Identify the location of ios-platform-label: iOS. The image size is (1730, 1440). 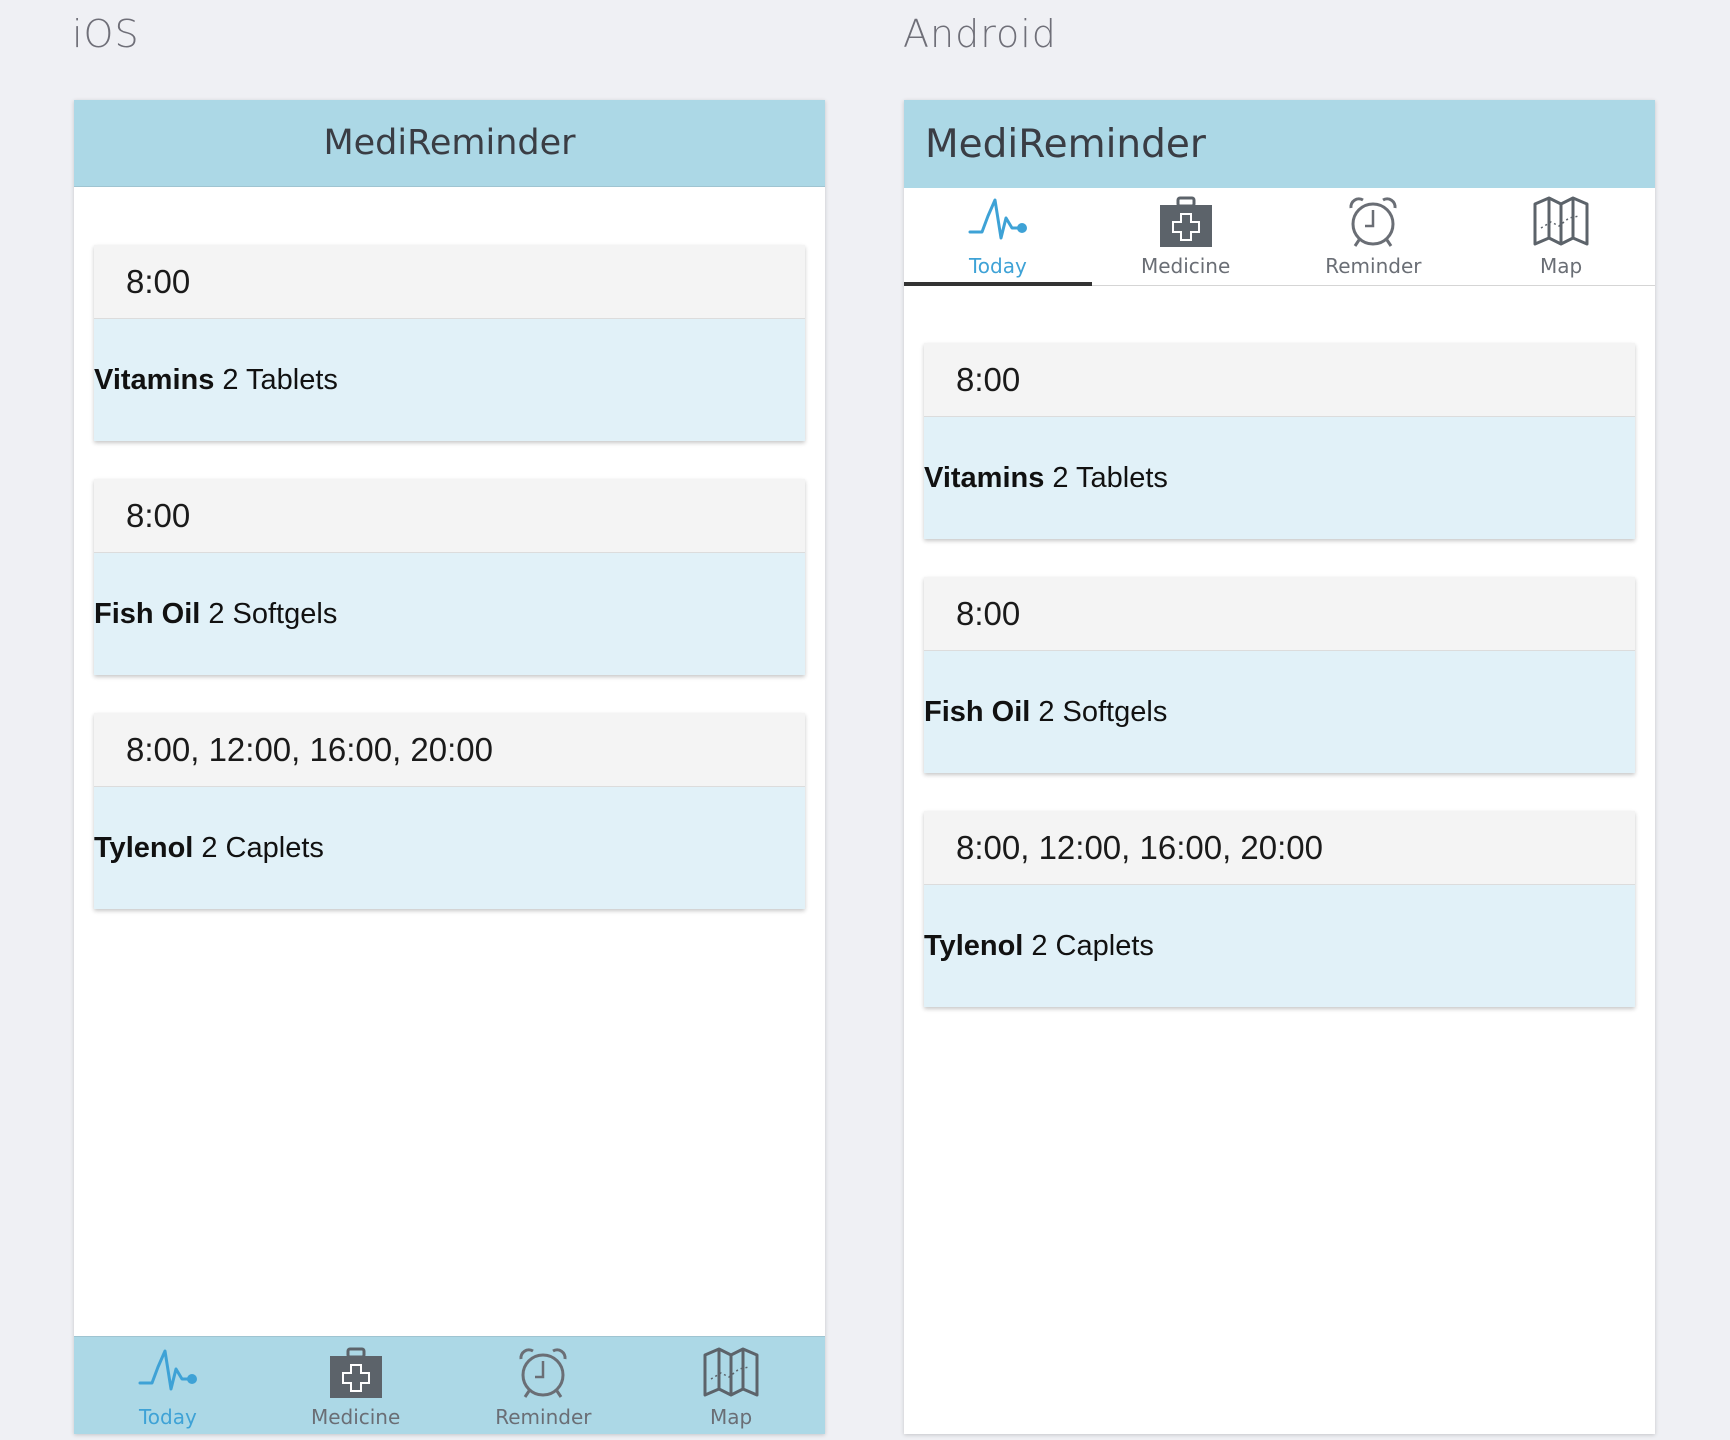
(106, 34).